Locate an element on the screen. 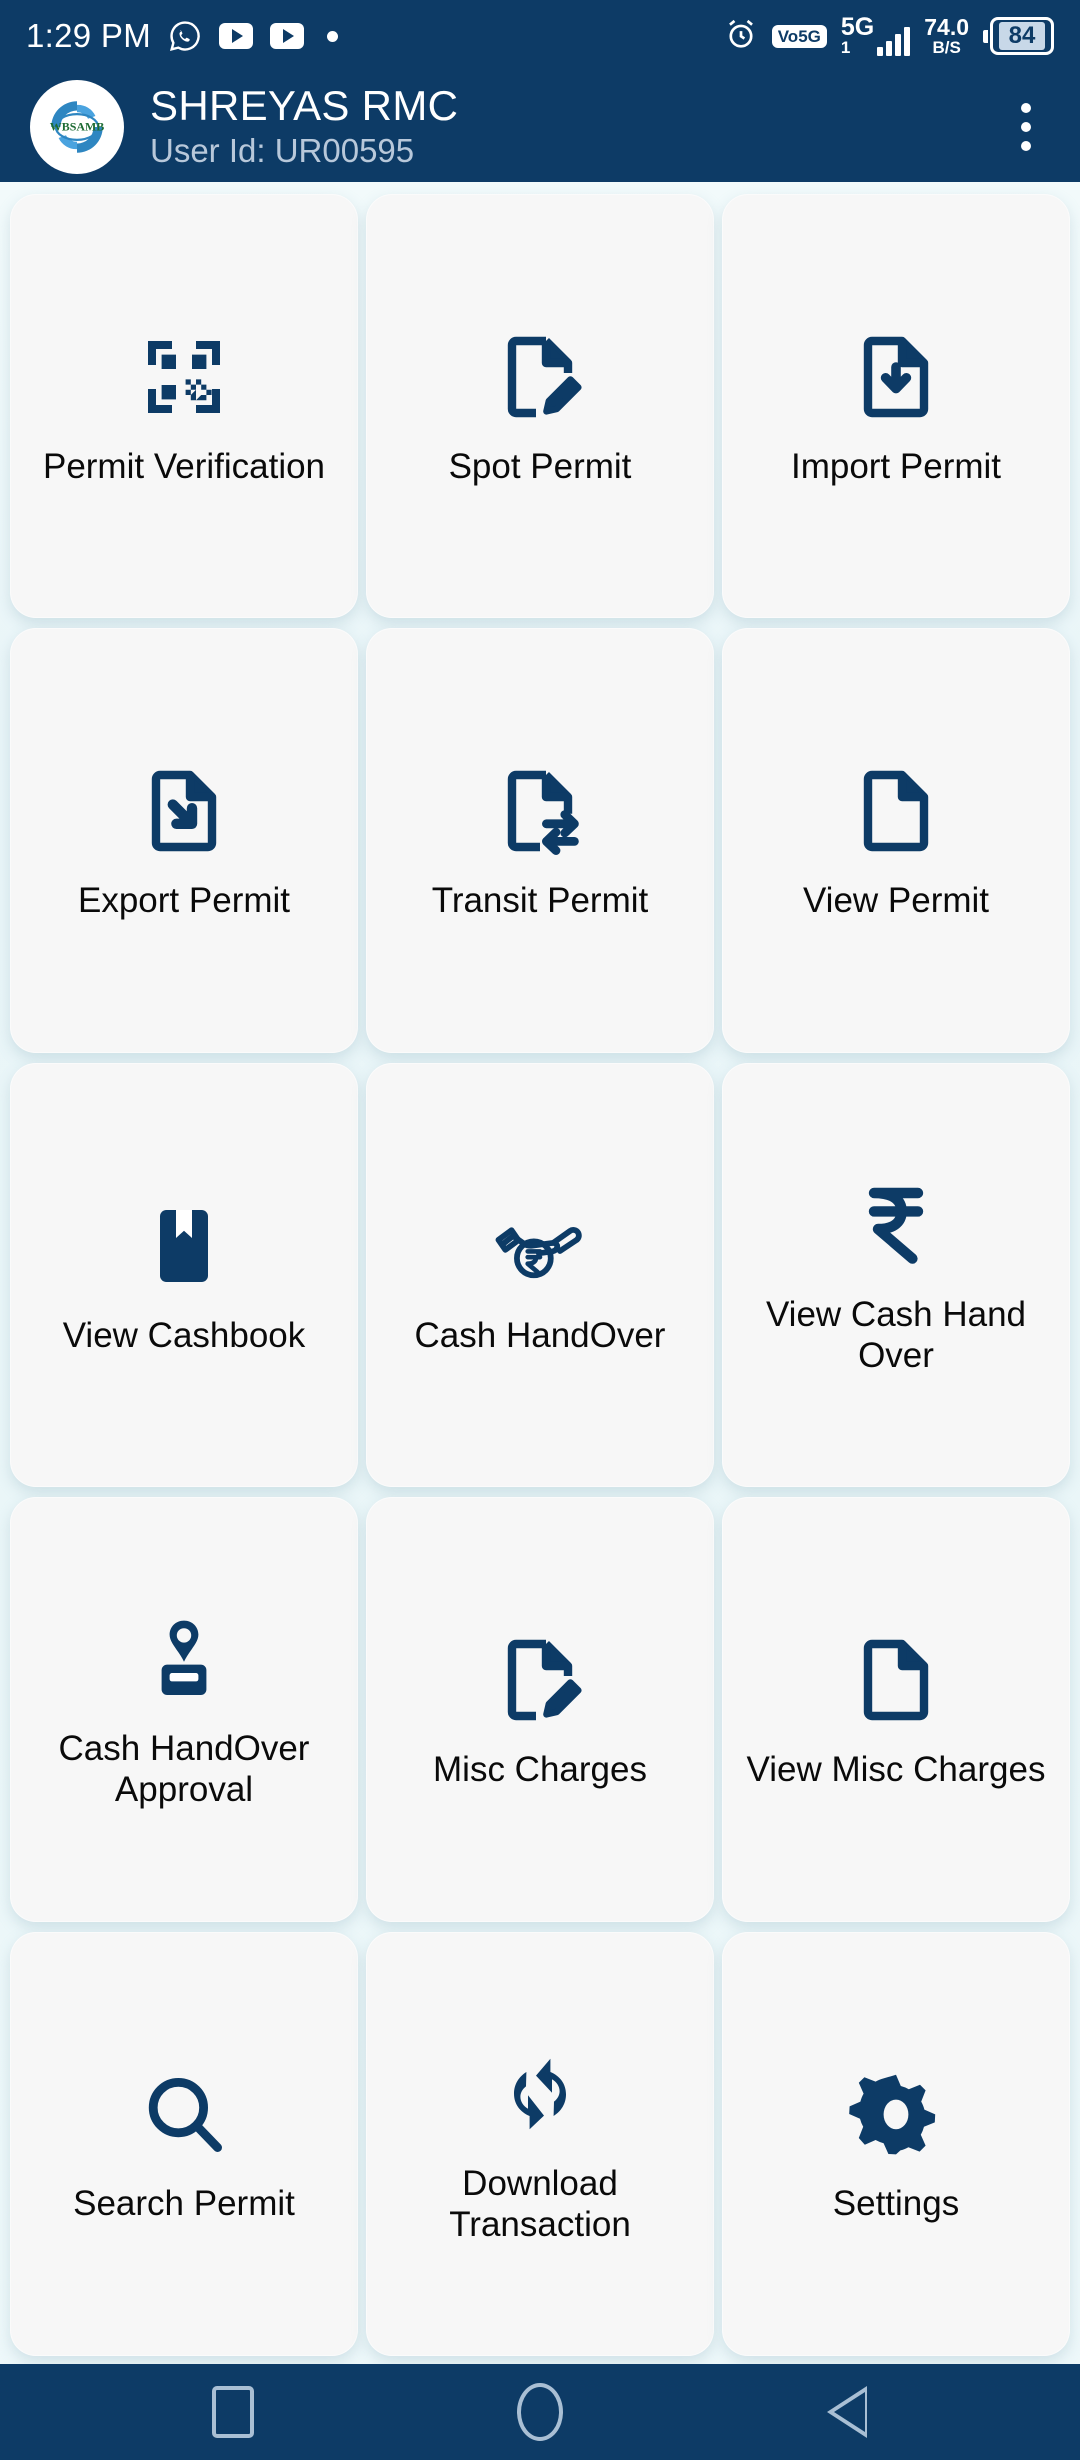 The image size is (1080, 2460). android-nav-bar is located at coordinates (540, 2412).